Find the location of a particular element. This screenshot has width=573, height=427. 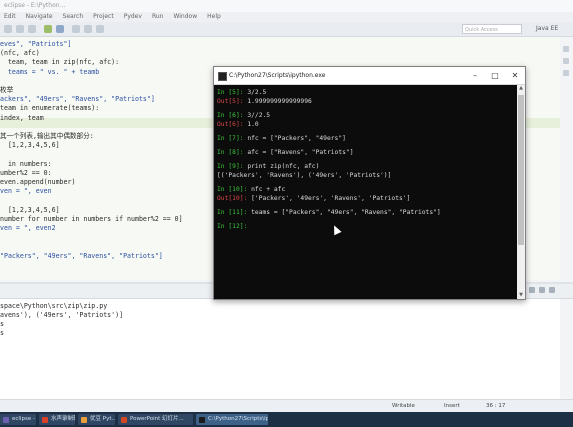

terminal-line: Out[6]: 1.0 is located at coordinates (238, 124).